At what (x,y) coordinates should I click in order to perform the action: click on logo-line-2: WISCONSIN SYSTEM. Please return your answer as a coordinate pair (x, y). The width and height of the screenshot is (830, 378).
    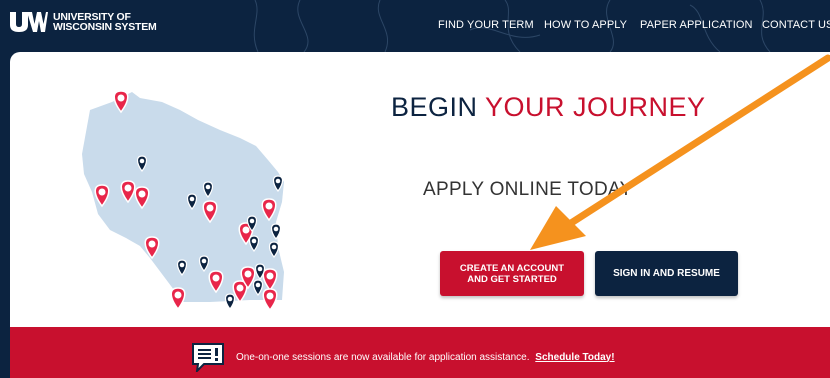
    Looking at the image, I should click on (105, 27).